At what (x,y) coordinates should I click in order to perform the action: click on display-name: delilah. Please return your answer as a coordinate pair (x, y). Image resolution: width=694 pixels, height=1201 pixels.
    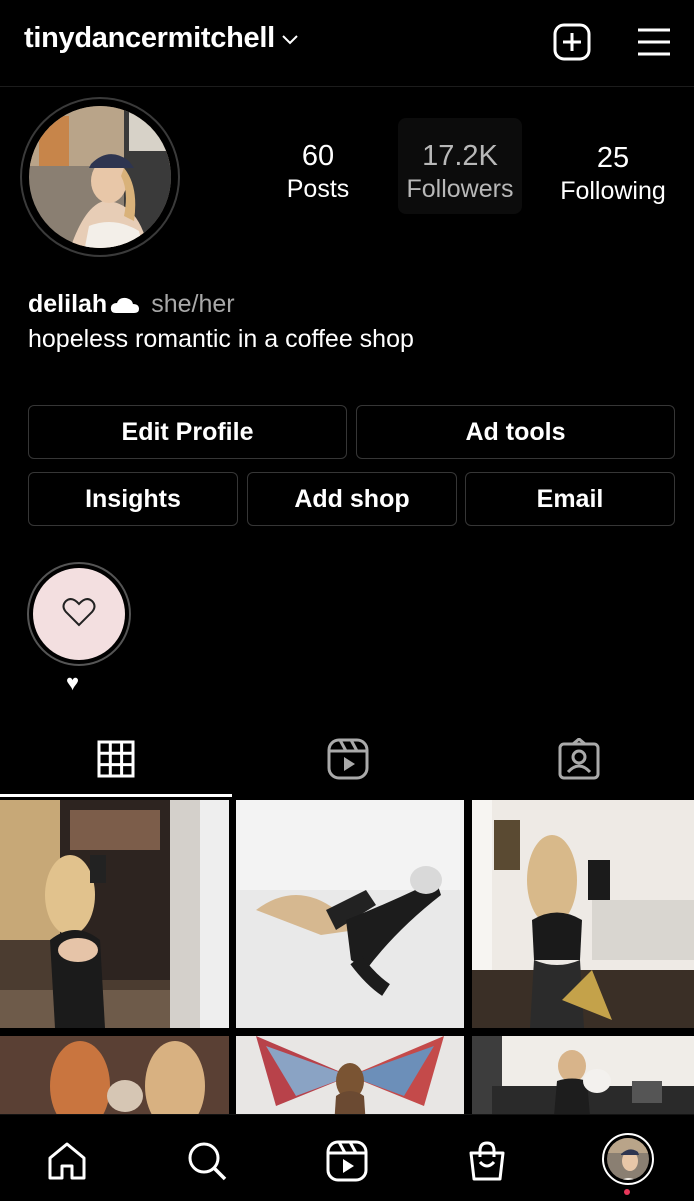
    Looking at the image, I should click on (68, 304).